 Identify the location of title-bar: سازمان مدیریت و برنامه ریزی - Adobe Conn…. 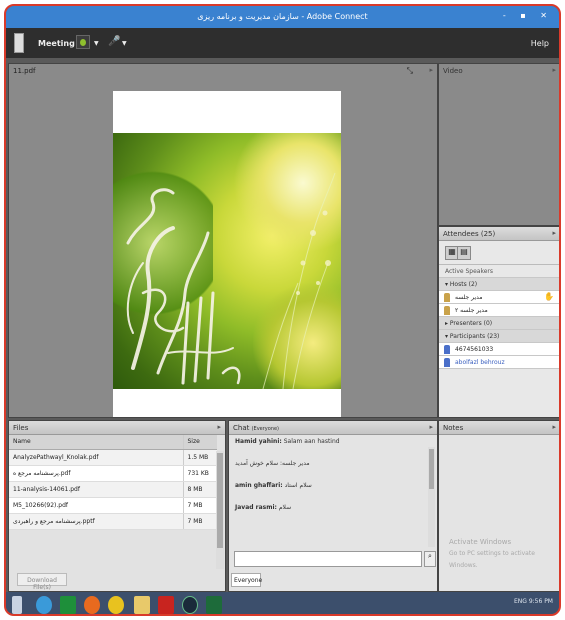
(282, 17).